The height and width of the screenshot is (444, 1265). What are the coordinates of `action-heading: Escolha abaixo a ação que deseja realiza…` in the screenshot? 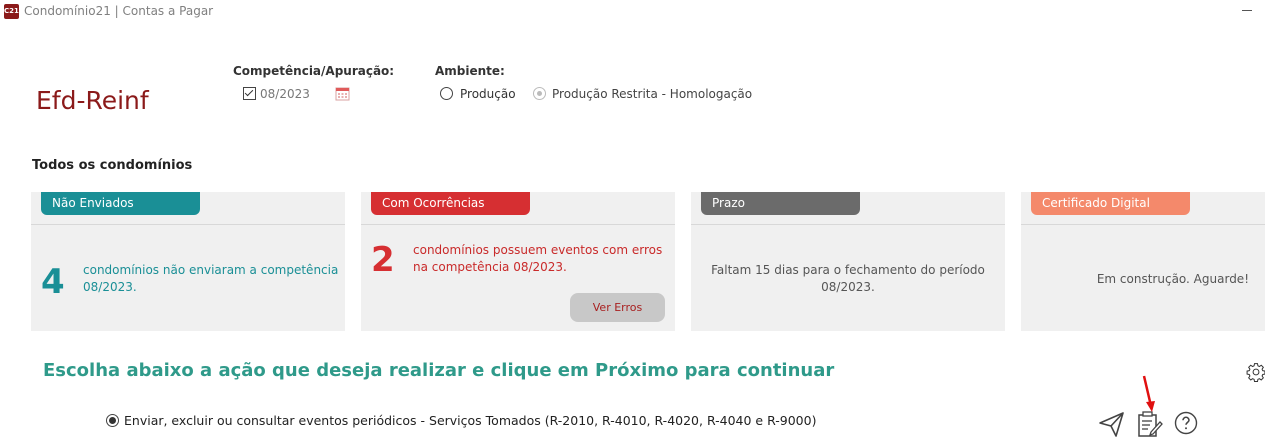 It's located at (439, 370).